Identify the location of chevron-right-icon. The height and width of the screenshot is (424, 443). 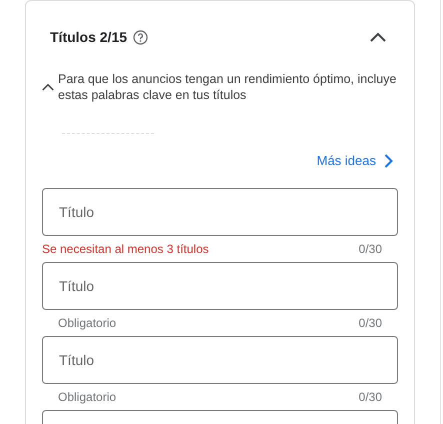
(388, 161).